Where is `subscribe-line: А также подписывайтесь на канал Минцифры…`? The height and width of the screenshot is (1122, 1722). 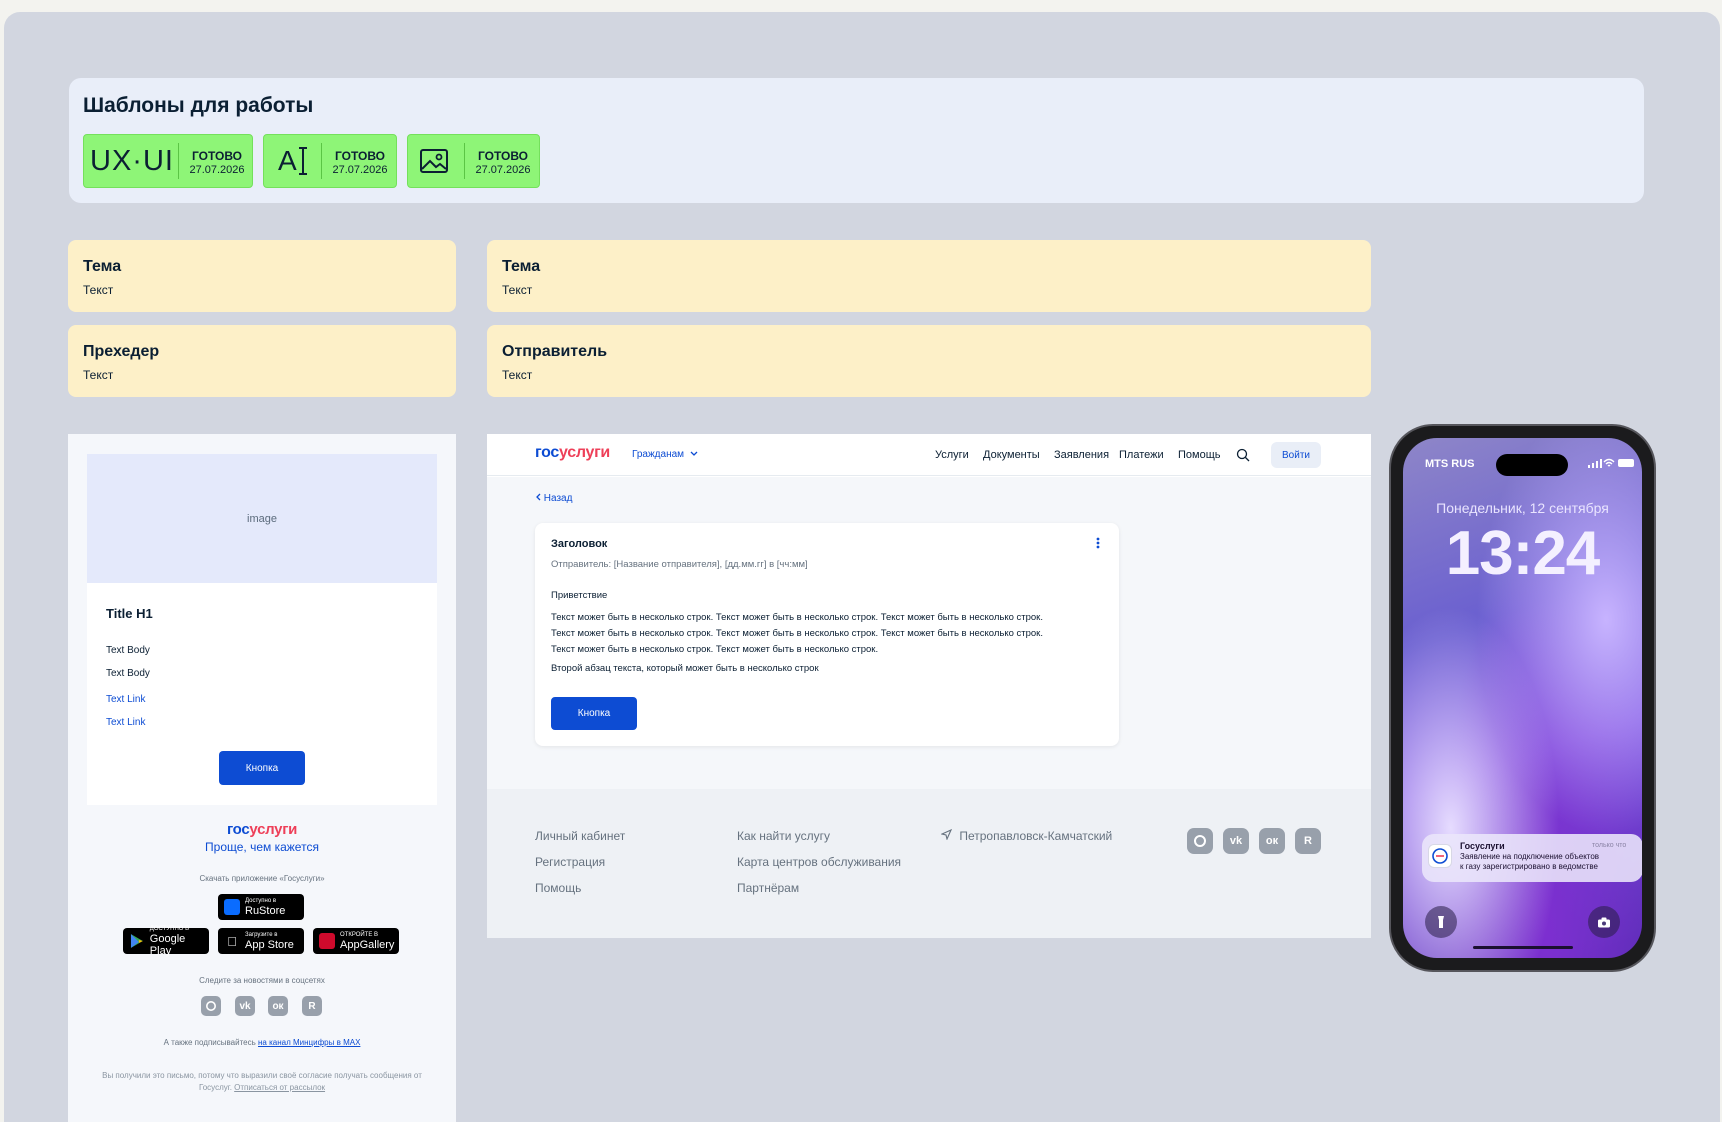 subscribe-line: А также подписывайтесь на канал Минцифры… is located at coordinates (262, 1042).